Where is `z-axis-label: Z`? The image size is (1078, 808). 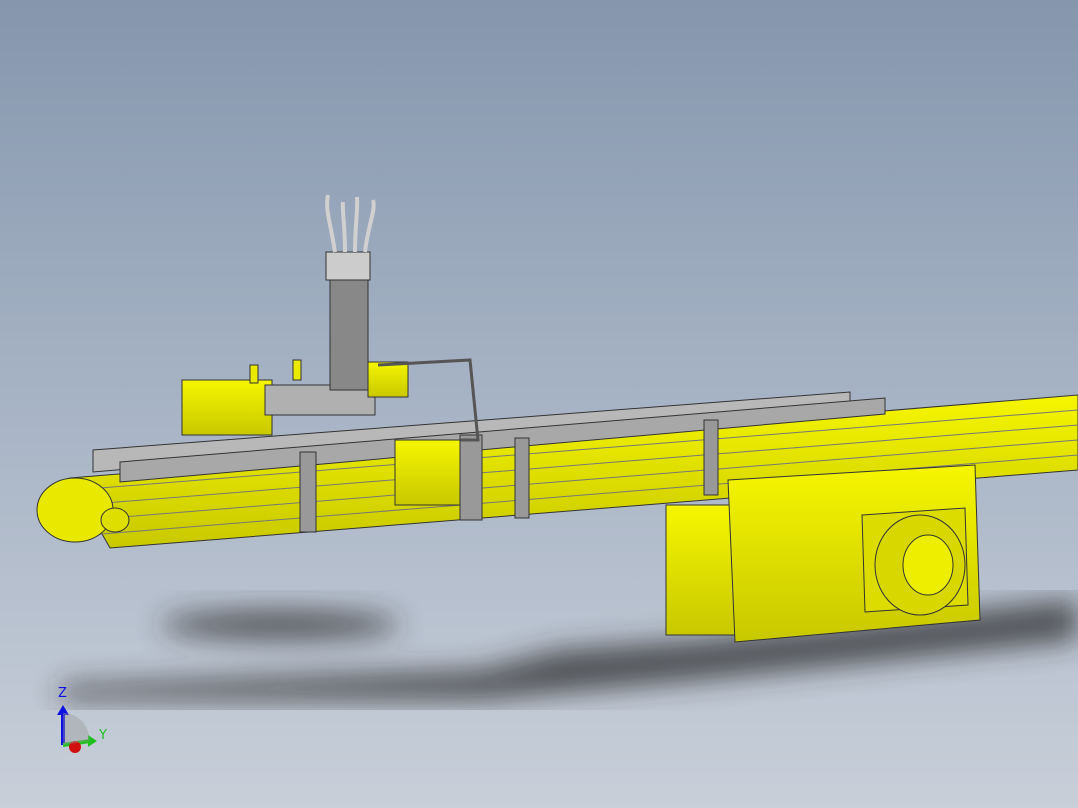 z-axis-label: Z is located at coordinates (62, 693).